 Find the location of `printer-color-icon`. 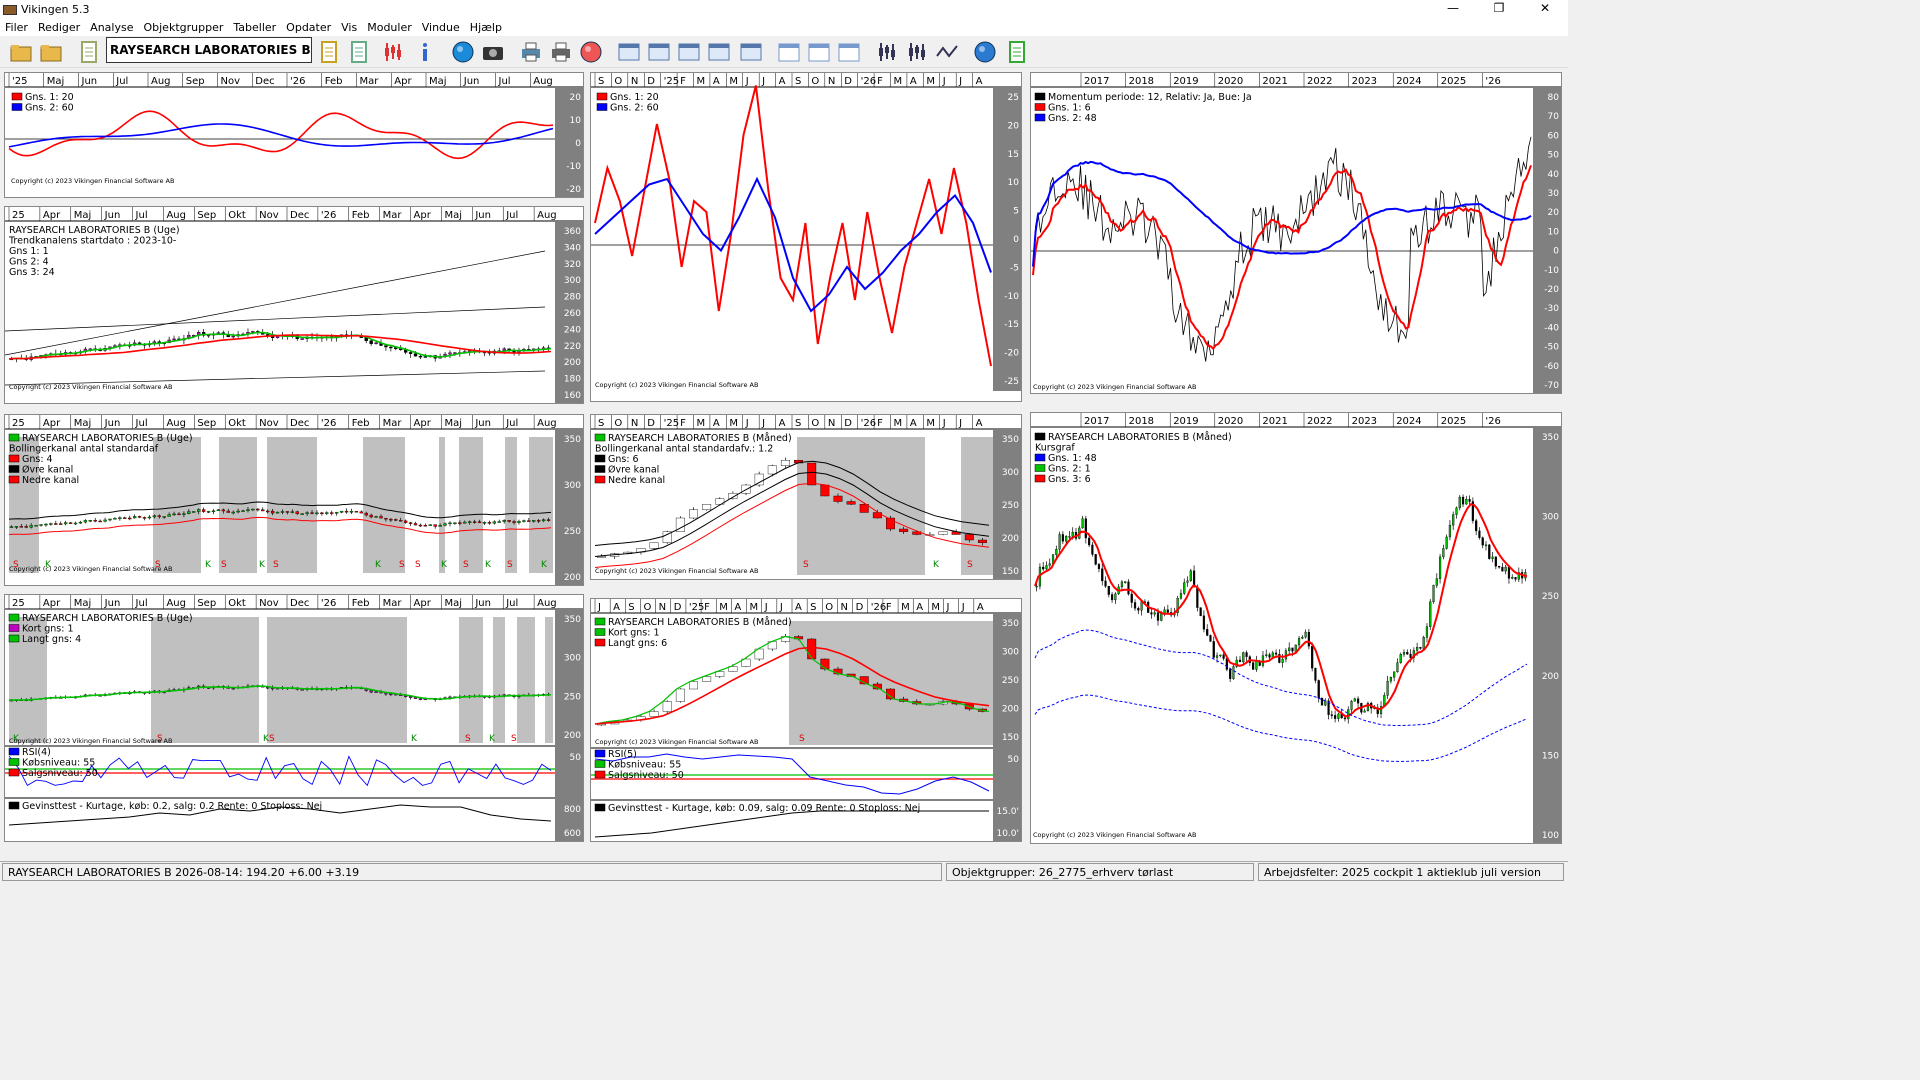

printer-color-icon is located at coordinates (531, 52).